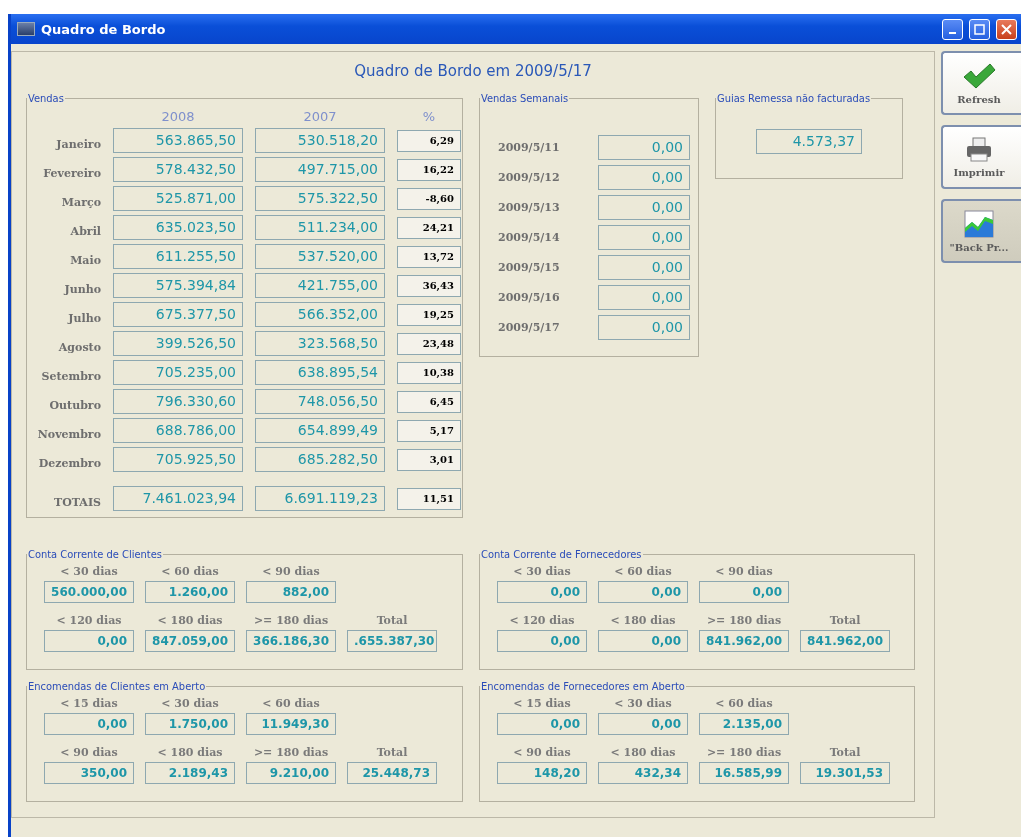 The height and width of the screenshot is (837, 1021). I want to click on value-field: 421.755,00, so click(320, 285).